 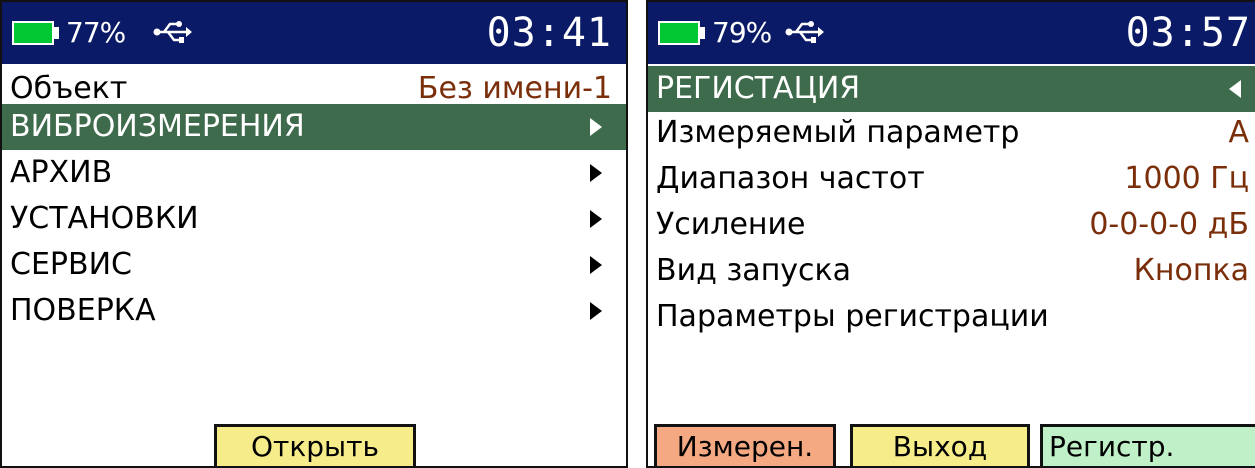 I want to click on menu-item-label: ПОВЕРКА, so click(x=83, y=310).